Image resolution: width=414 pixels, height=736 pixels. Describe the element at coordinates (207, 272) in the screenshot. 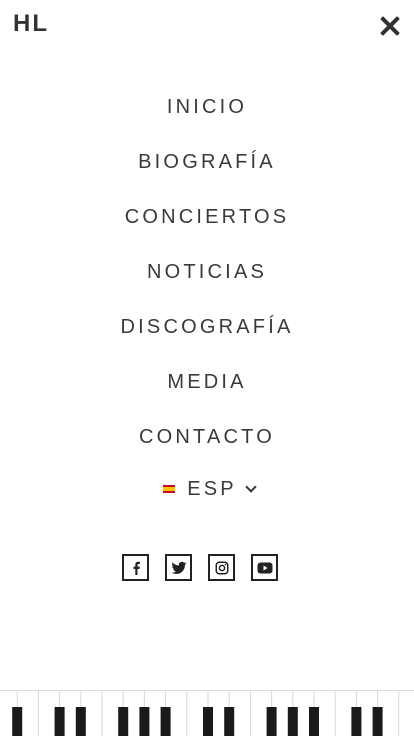

I see `menu-link-noticias: NOTICIAS` at that location.